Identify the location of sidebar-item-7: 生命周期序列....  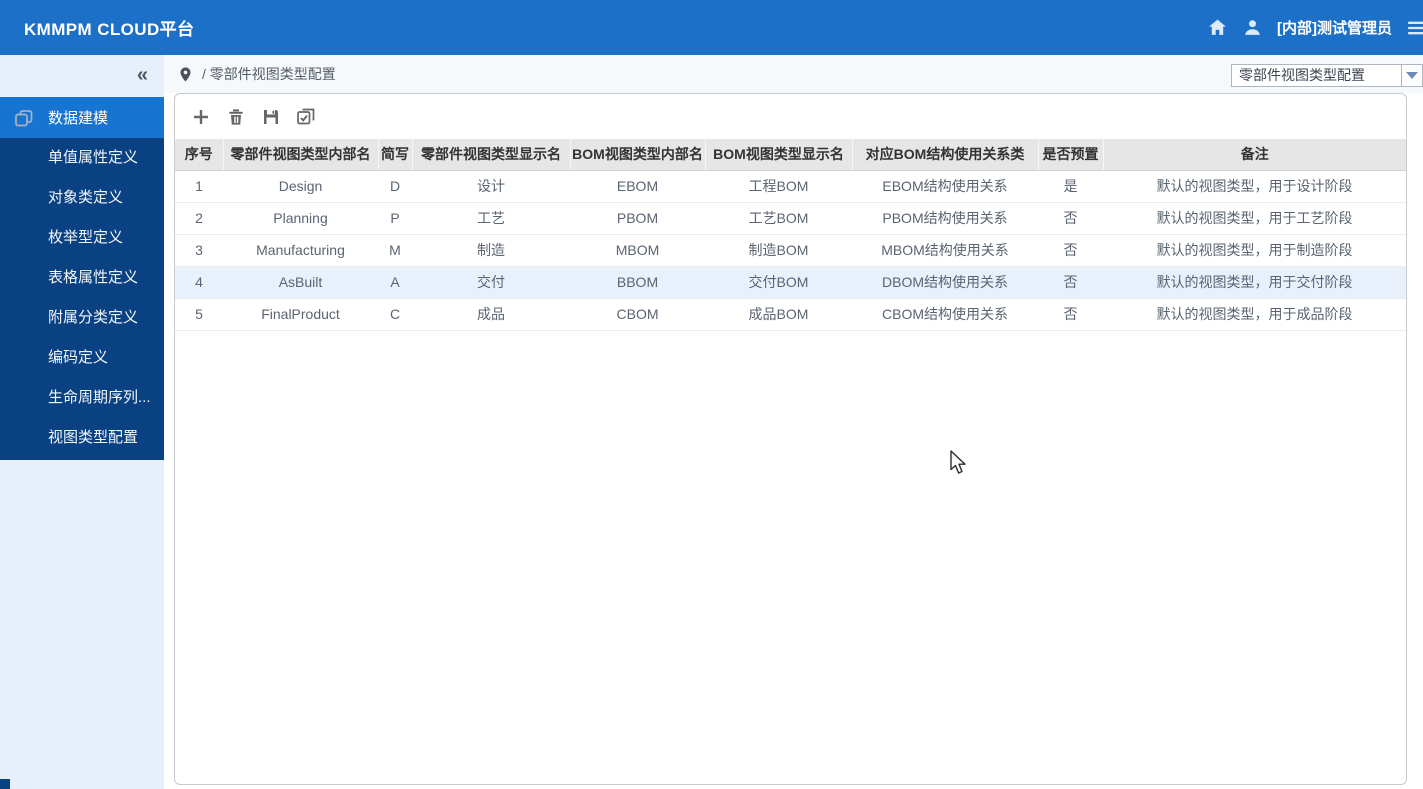
(82, 398).